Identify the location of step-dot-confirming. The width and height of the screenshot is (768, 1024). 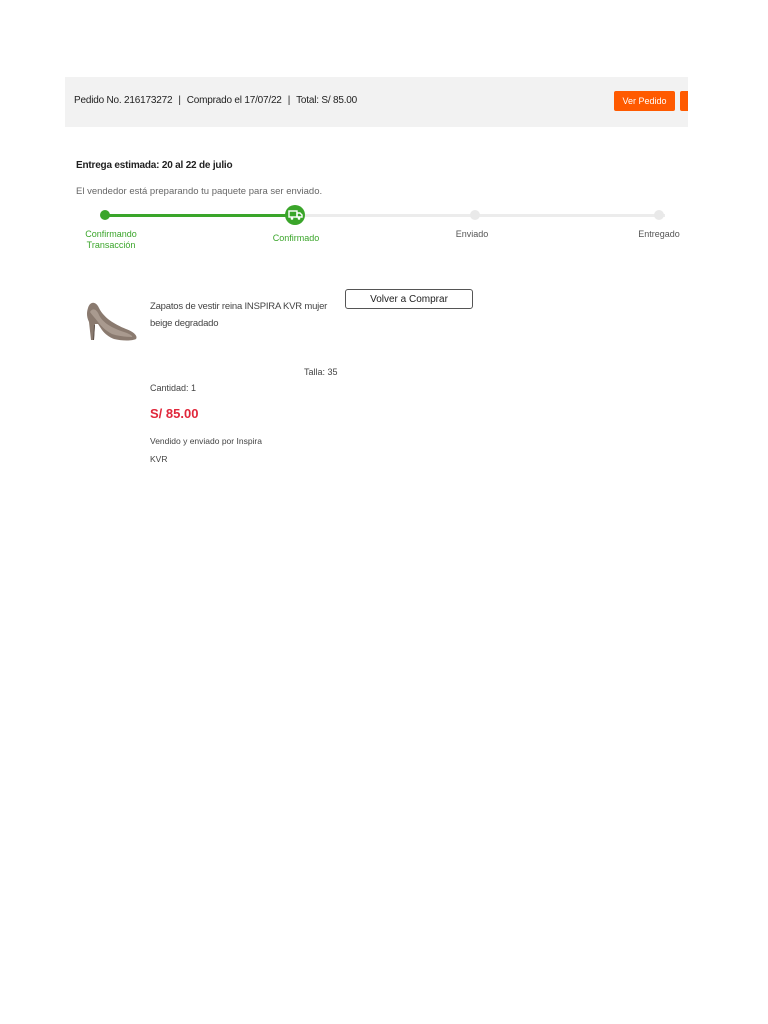
(105, 215).